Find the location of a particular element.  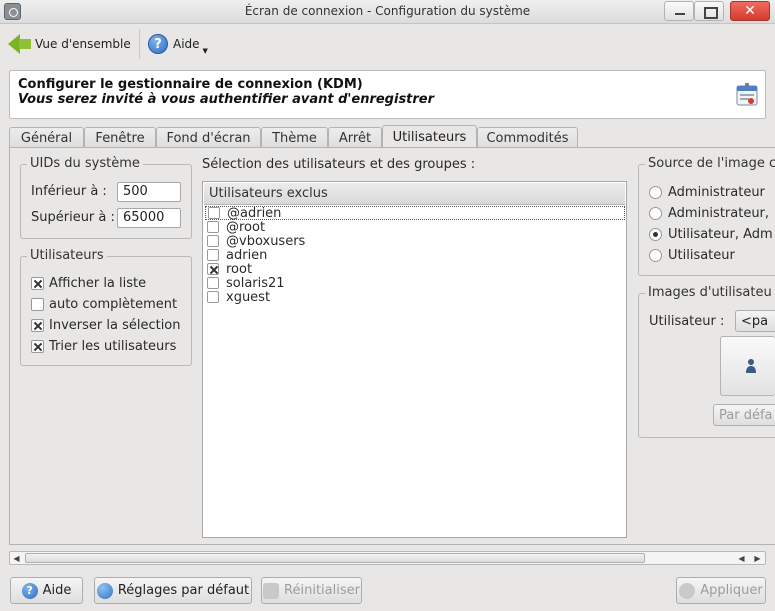

source-admin-user-radio is located at coordinates (655, 213).